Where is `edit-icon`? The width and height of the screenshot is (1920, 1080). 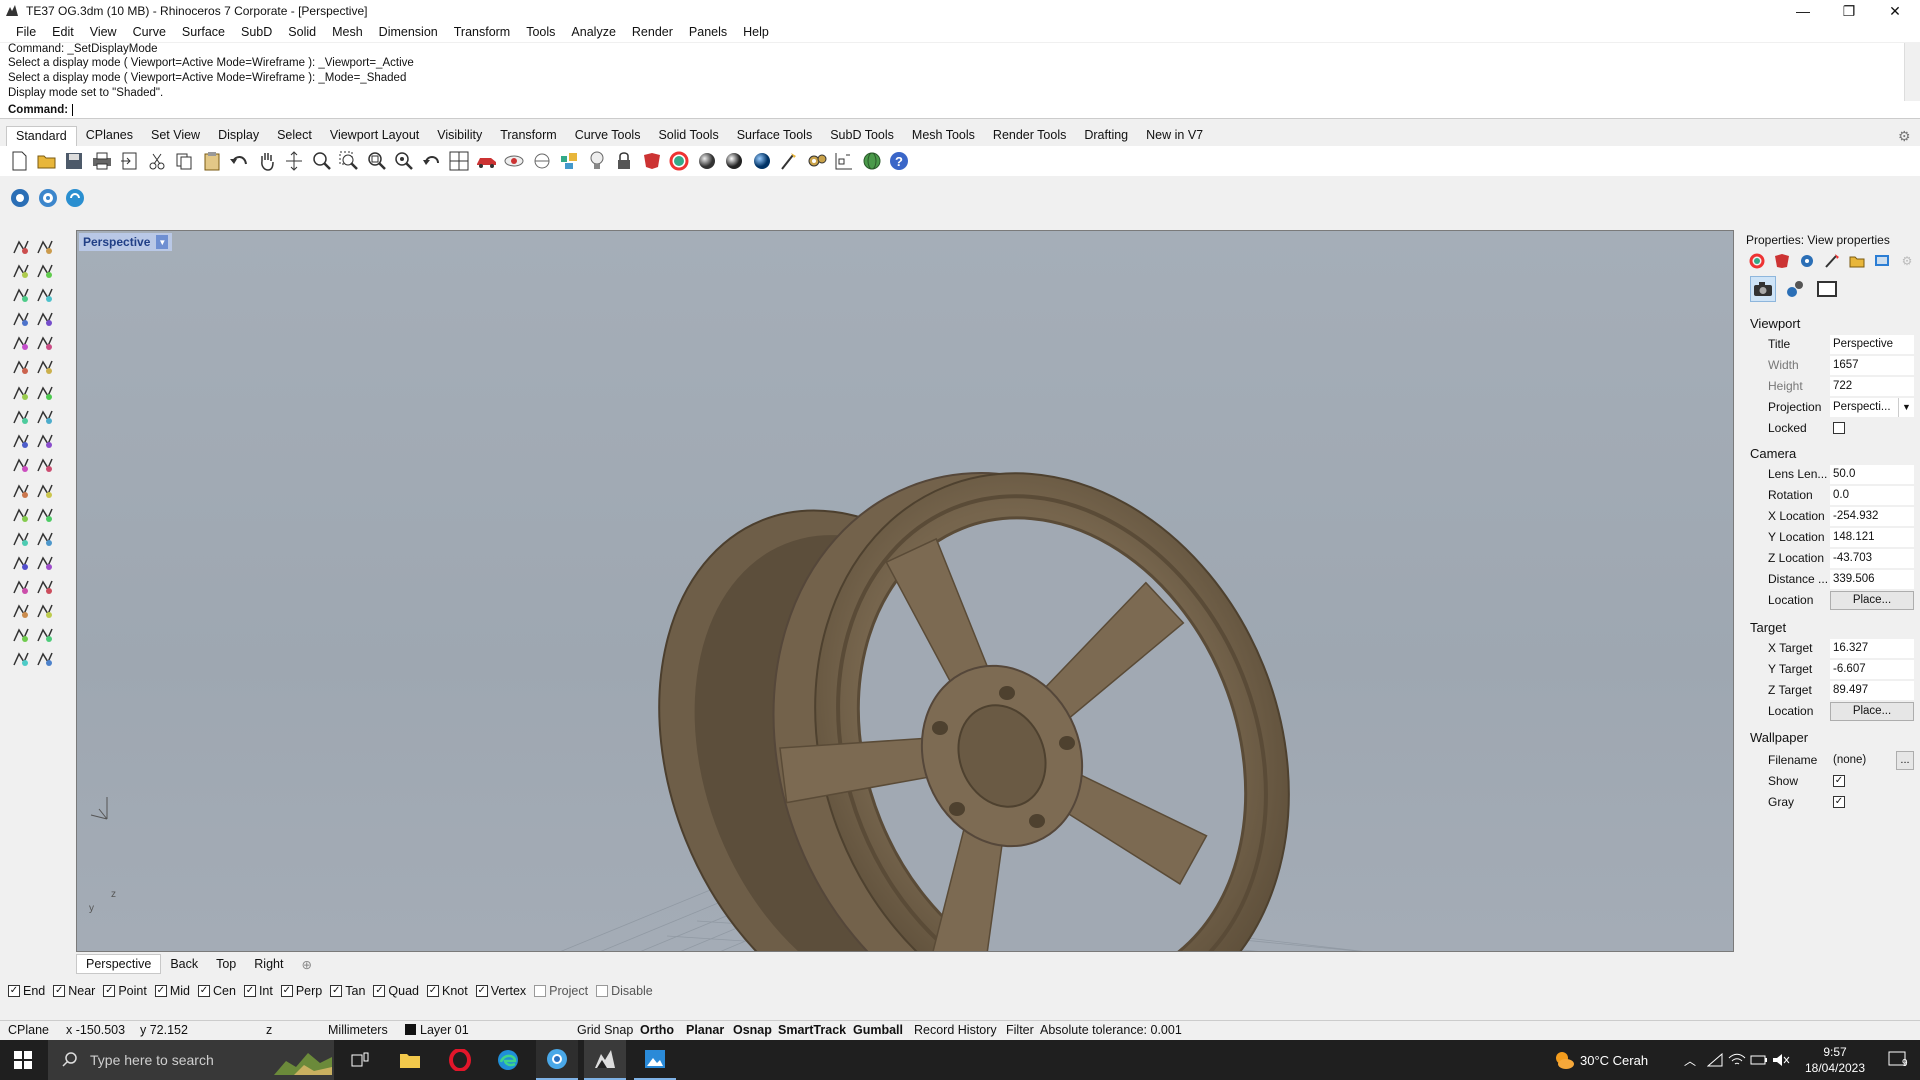
edit-icon is located at coordinates (45, 563).